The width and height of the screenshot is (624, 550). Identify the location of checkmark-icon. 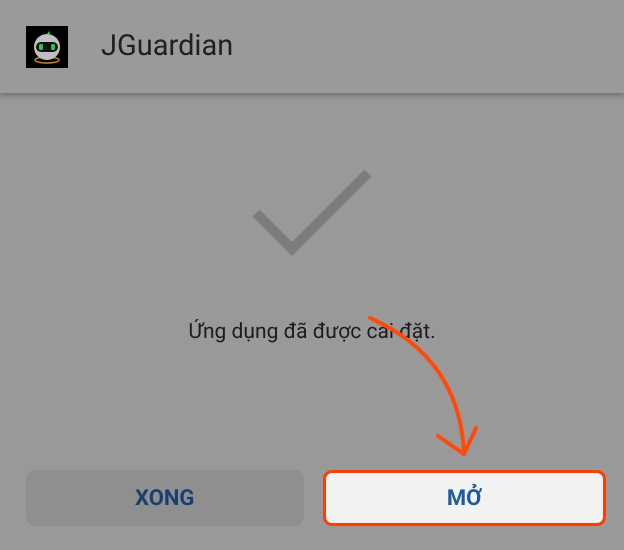
(312, 213).